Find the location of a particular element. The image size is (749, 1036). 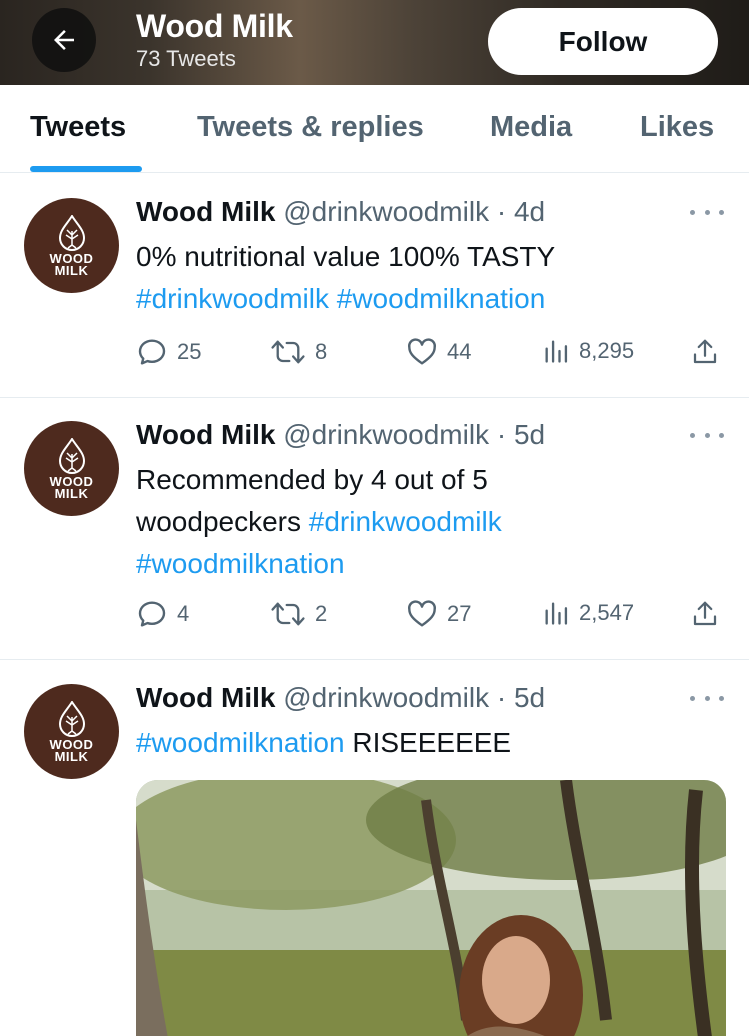

like-button: 27 is located at coordinates (438, 614).